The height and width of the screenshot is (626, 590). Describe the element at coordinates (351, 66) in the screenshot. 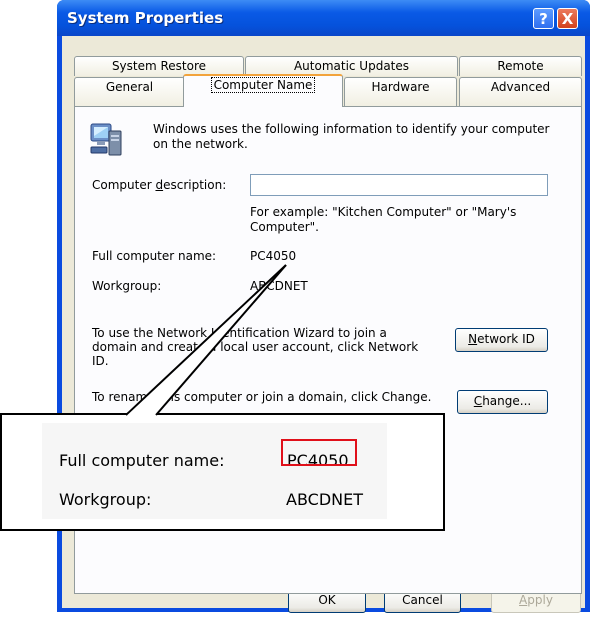

I see `tab-automatic-updates: Automatic Updates` at that location.